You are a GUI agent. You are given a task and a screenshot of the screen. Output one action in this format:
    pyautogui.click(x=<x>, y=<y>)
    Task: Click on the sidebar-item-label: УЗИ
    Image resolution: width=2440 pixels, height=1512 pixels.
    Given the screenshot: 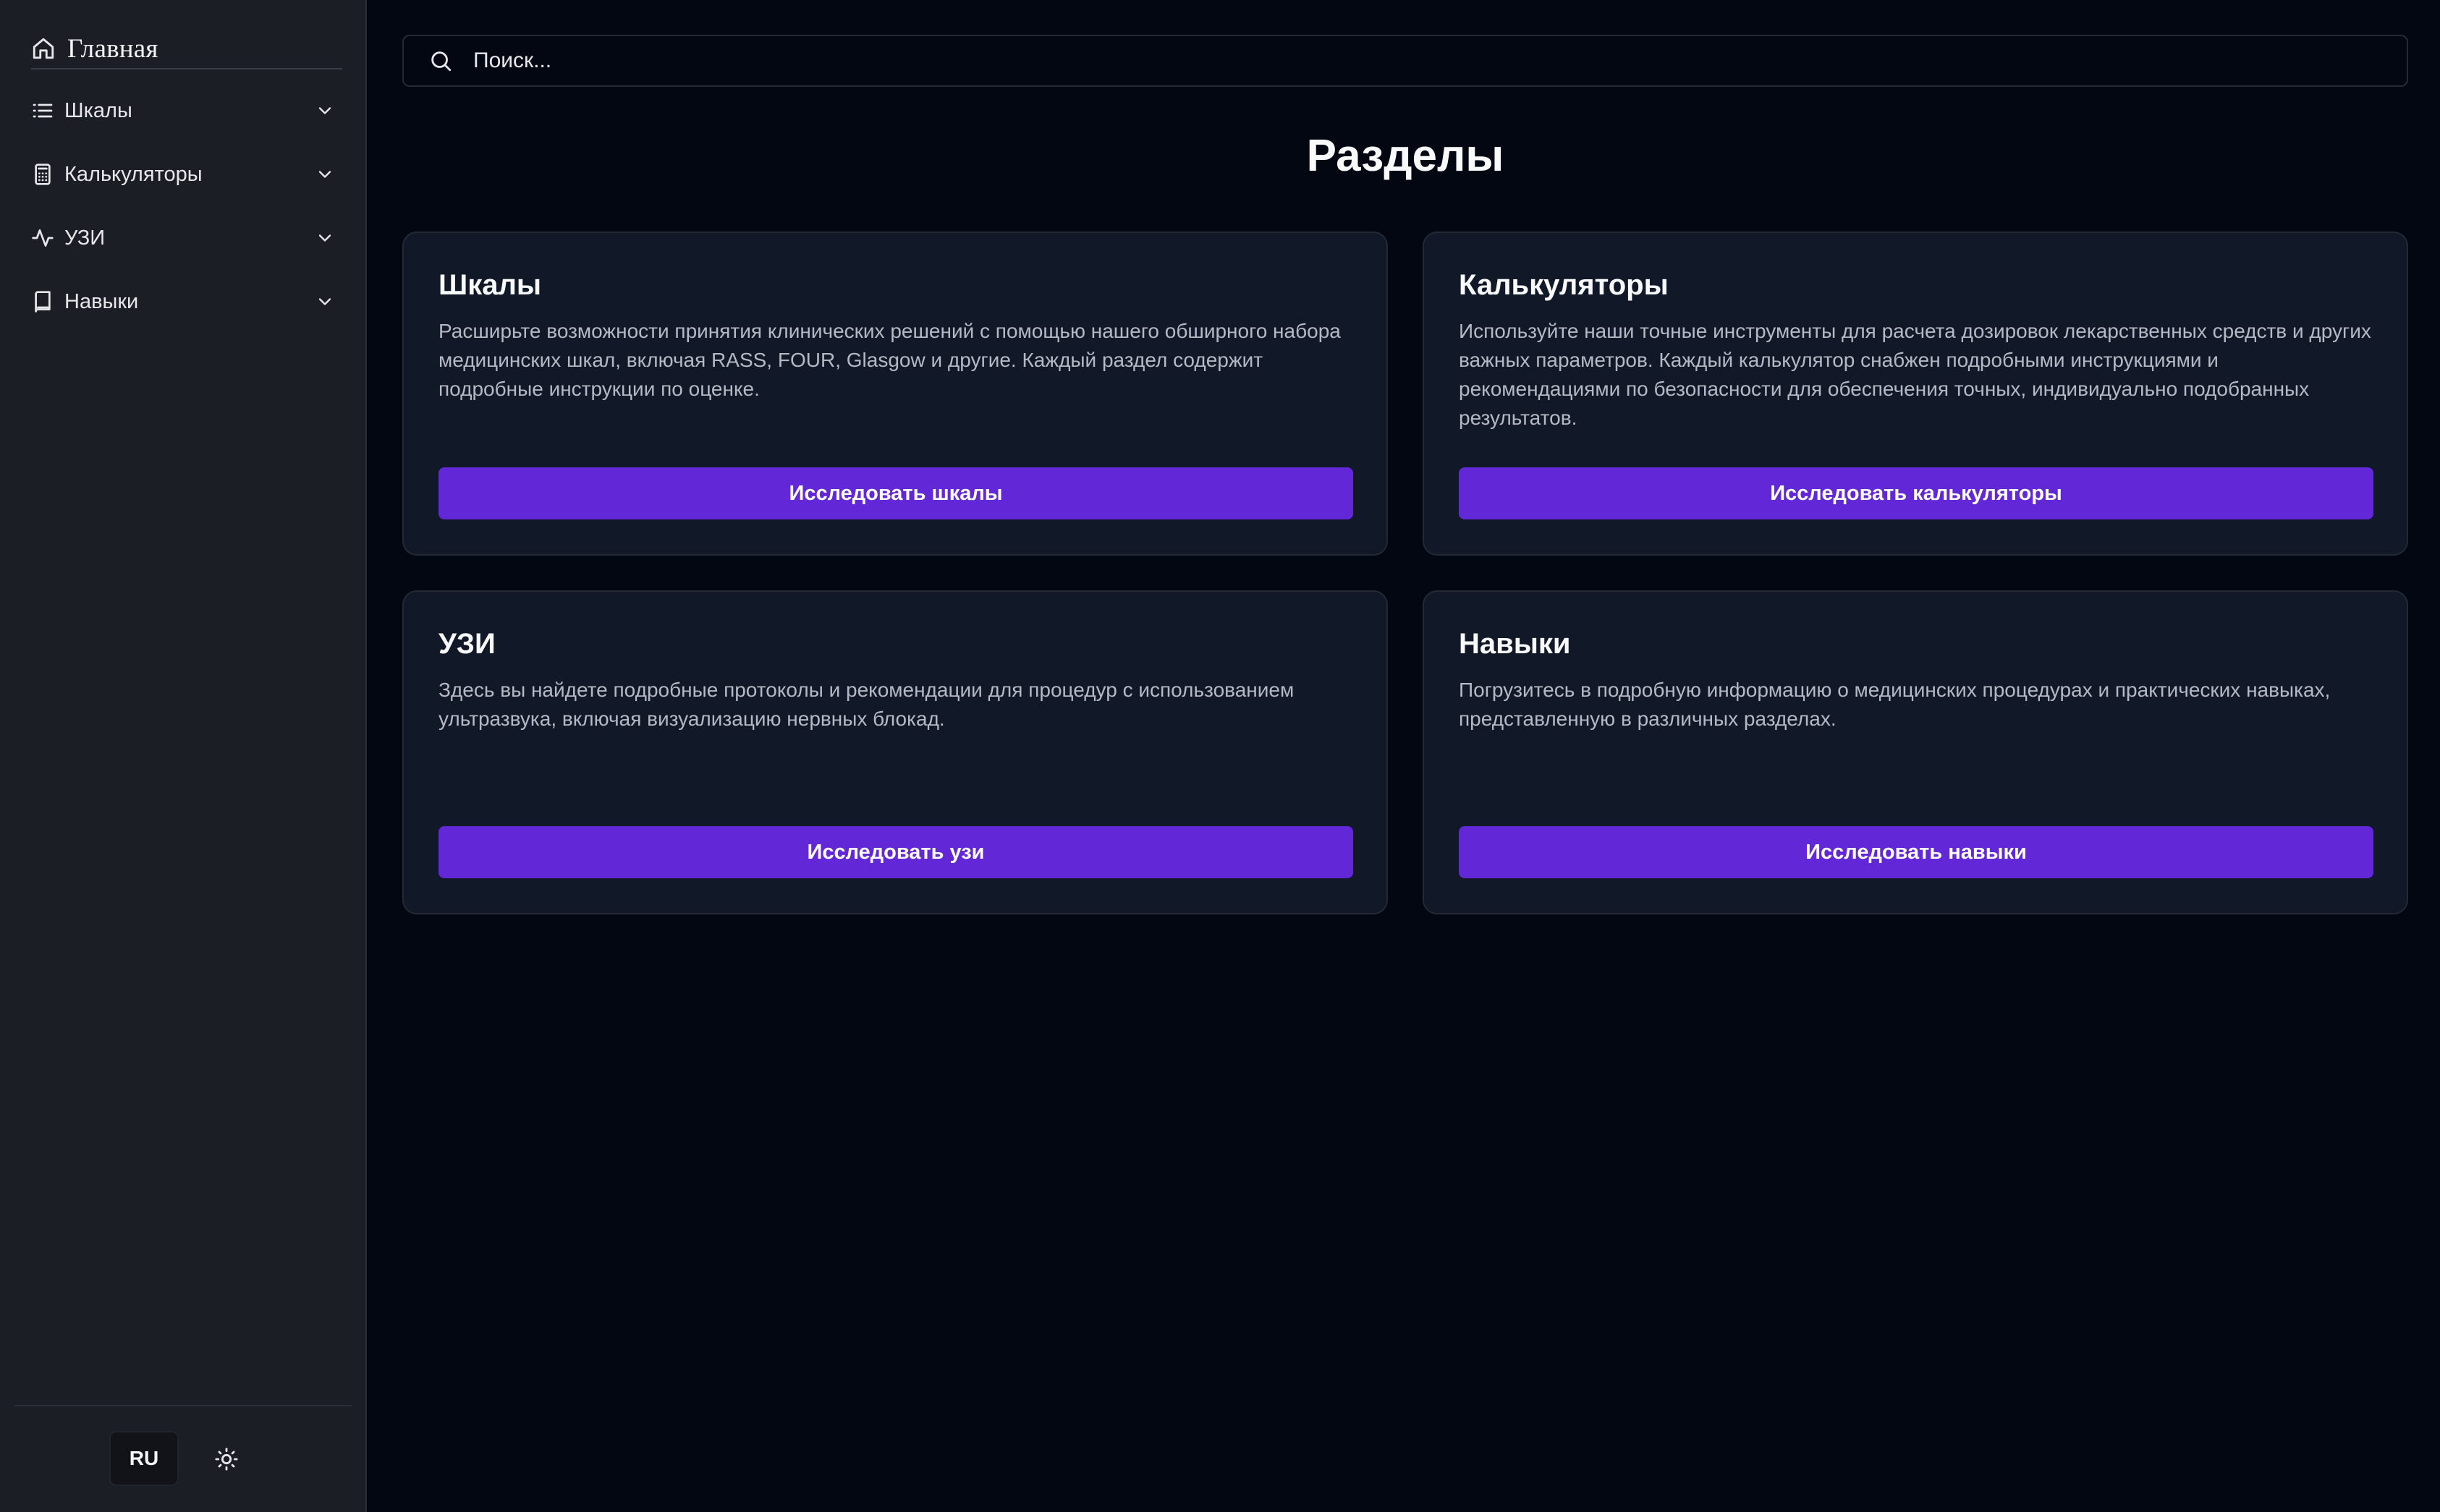 What is the action you would take?
    pyautogui.click(x=85, y=238)
    